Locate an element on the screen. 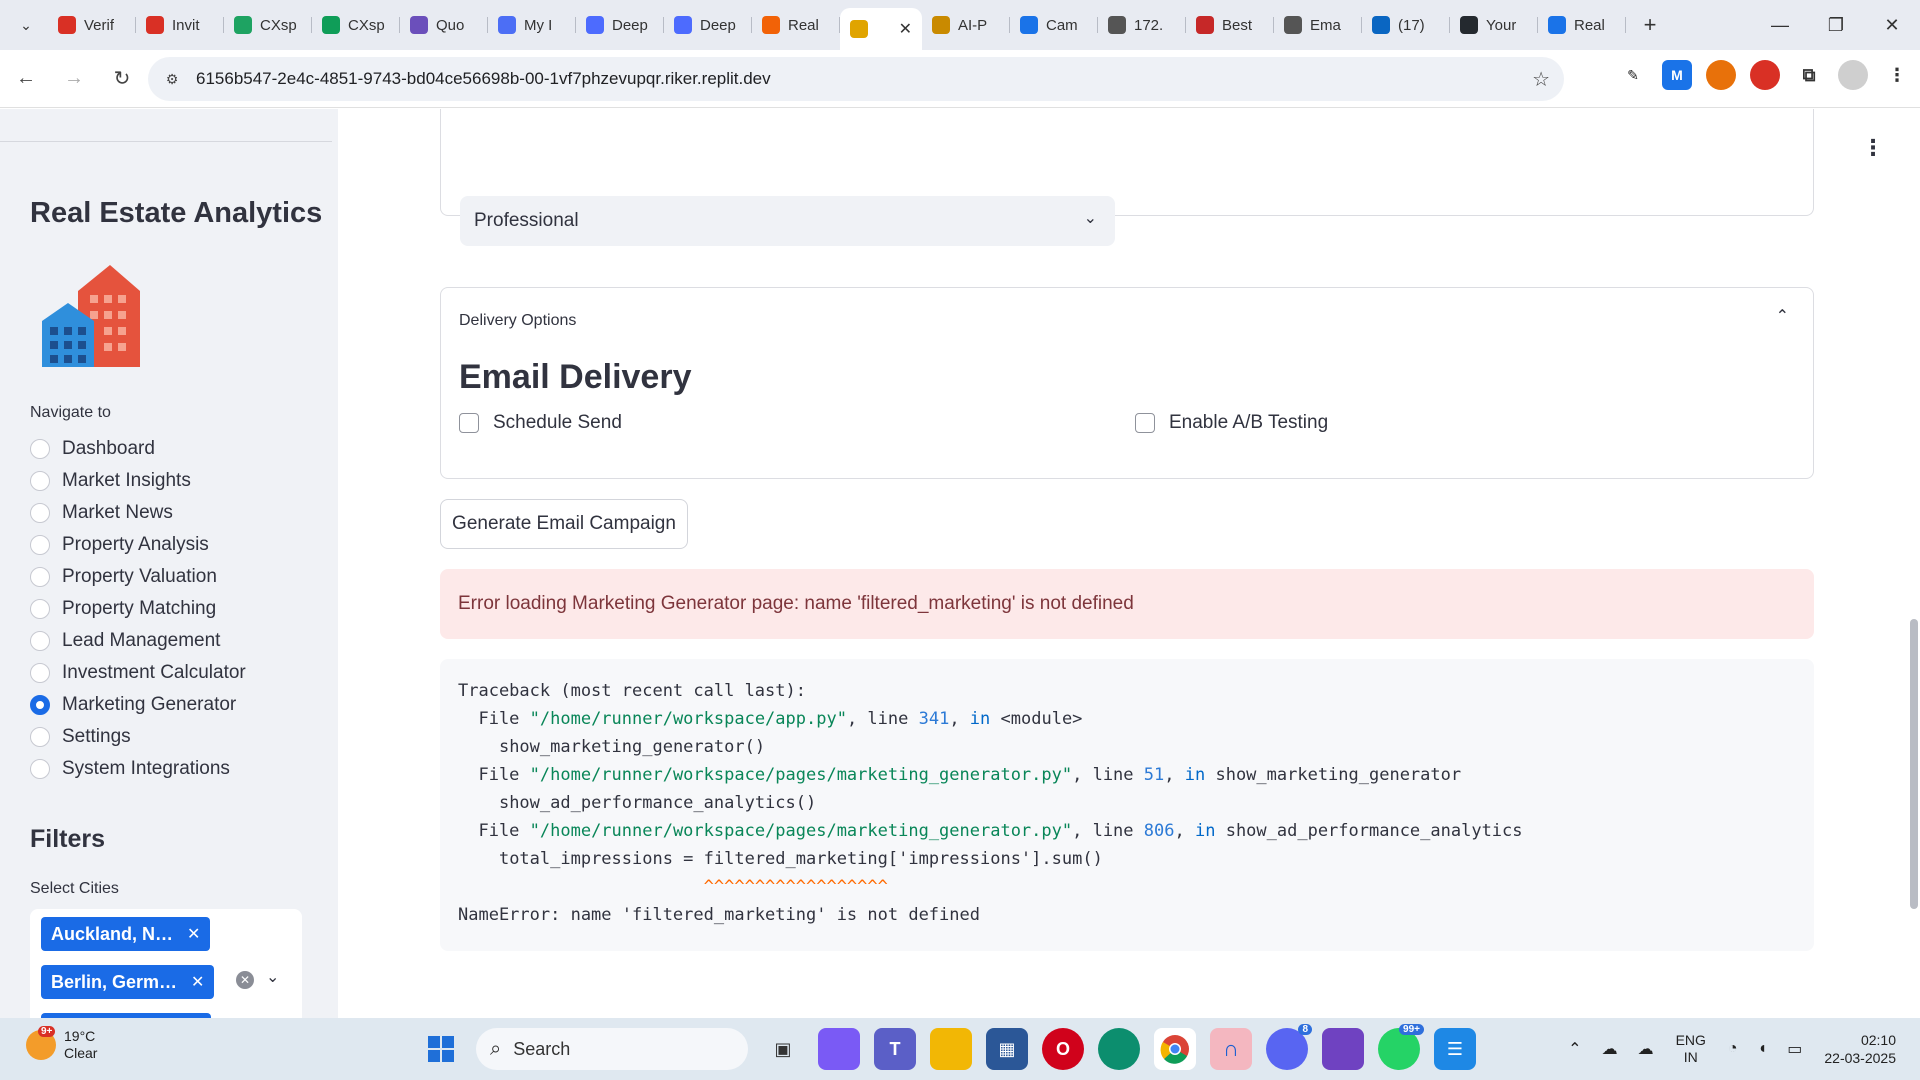  app-menu-icon: ⋮ is located at coordinates (1873, 148).